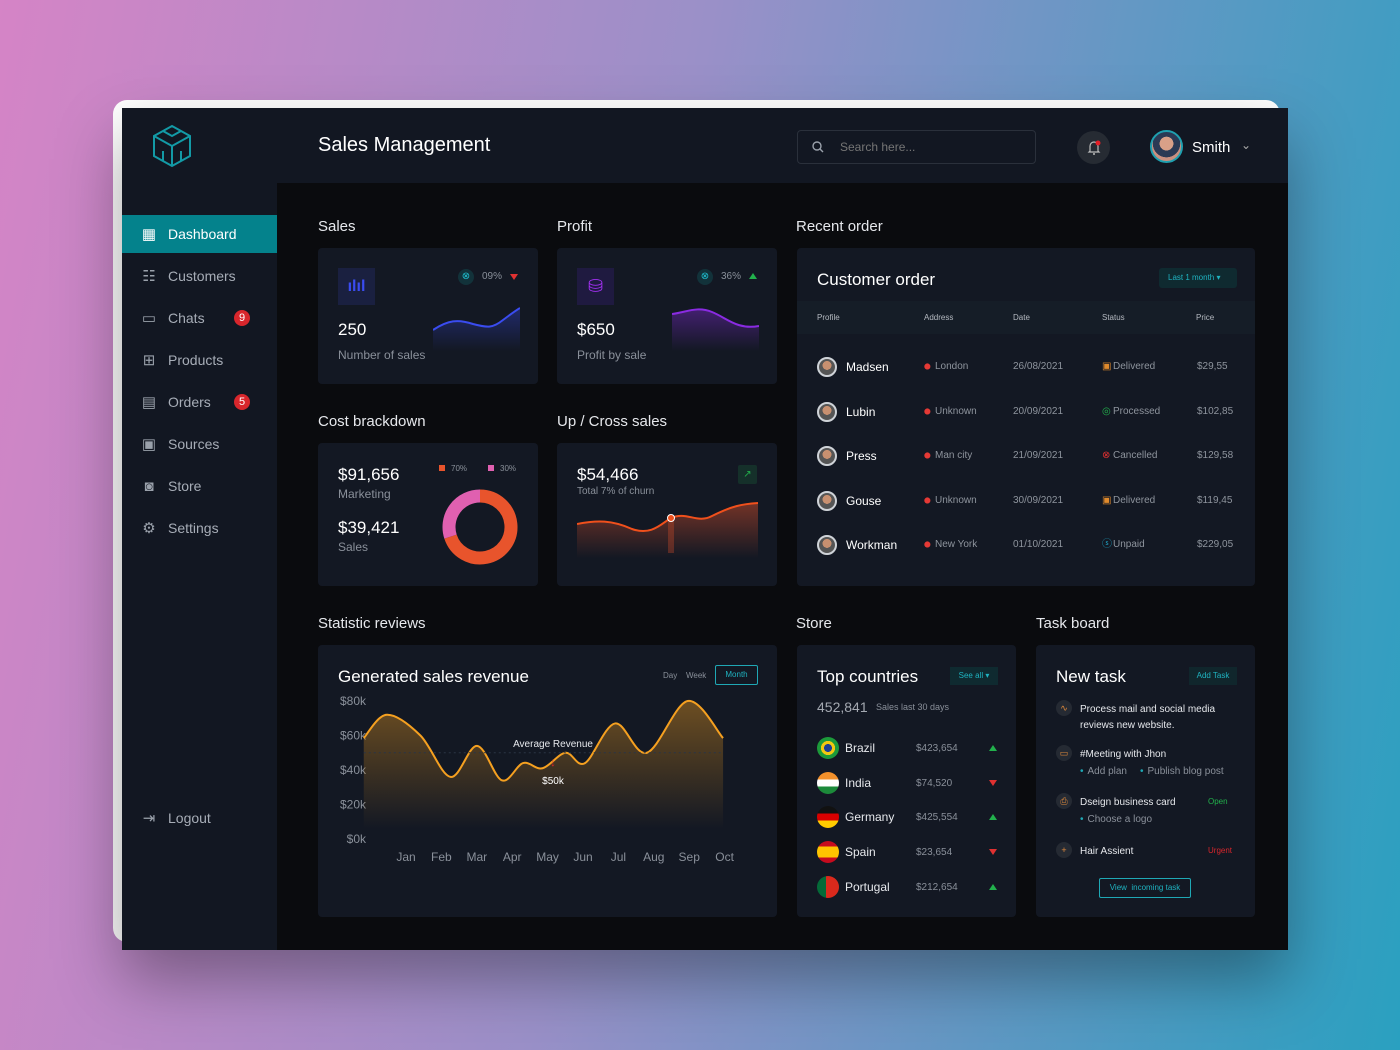 This screenshot has width=1400, height=1050. I want to click on column-header: Status, so click(1113, 317).